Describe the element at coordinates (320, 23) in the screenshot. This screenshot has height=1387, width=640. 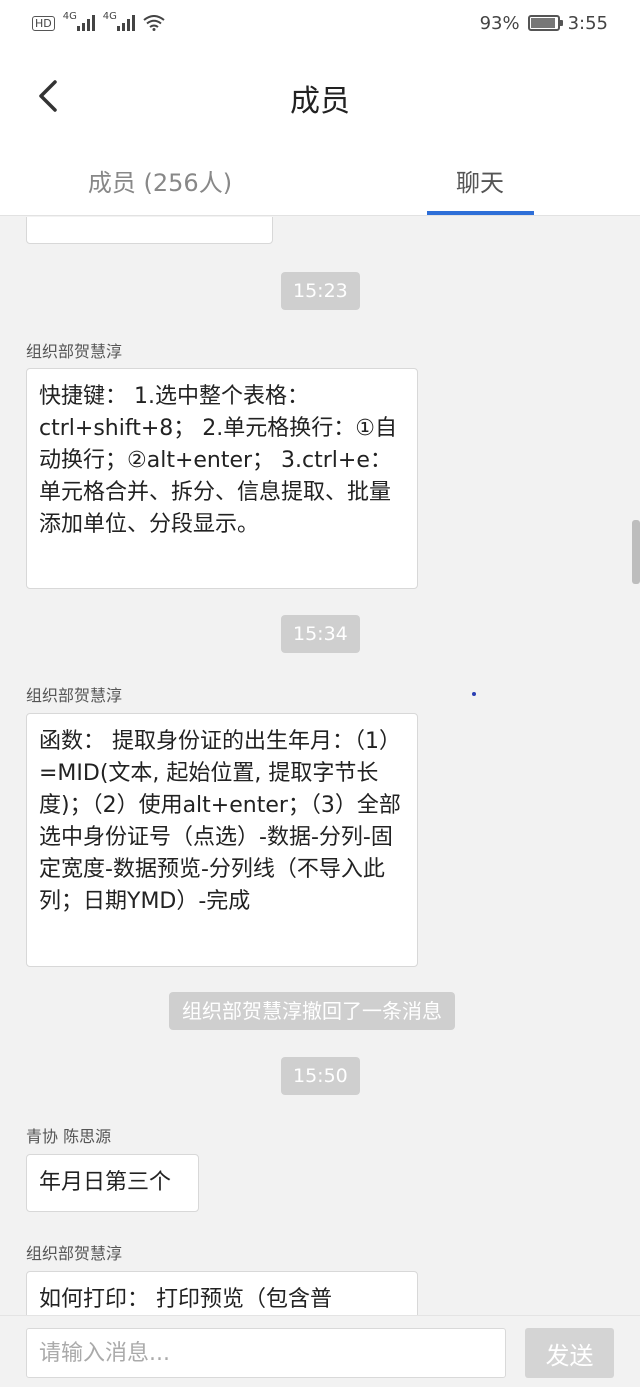
I see `status-bar: HD 4G 4G 93% 3:55` at that location.